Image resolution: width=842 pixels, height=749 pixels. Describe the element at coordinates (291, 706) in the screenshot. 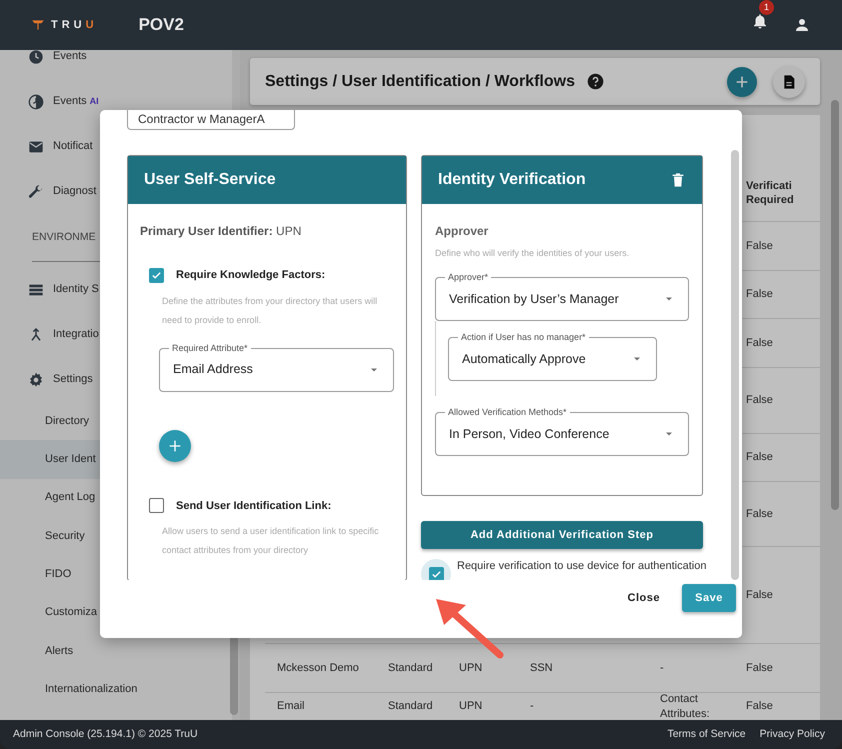

I see `table-cell: Email` at that location.